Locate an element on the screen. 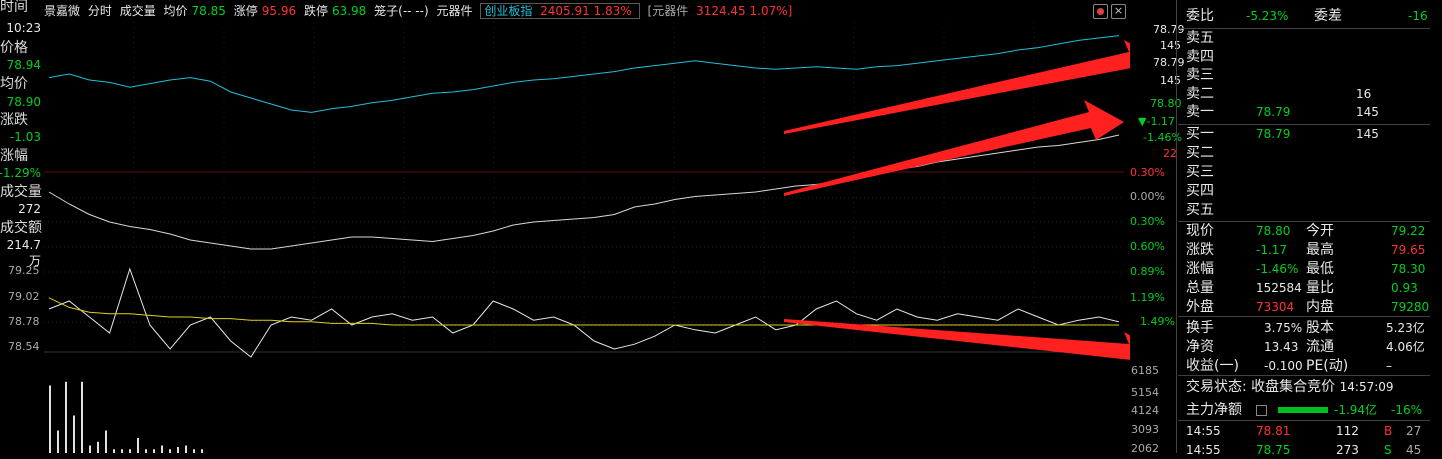 The image size is (1442, 459). main-flow-bar is located at coordinates (1303, 410).